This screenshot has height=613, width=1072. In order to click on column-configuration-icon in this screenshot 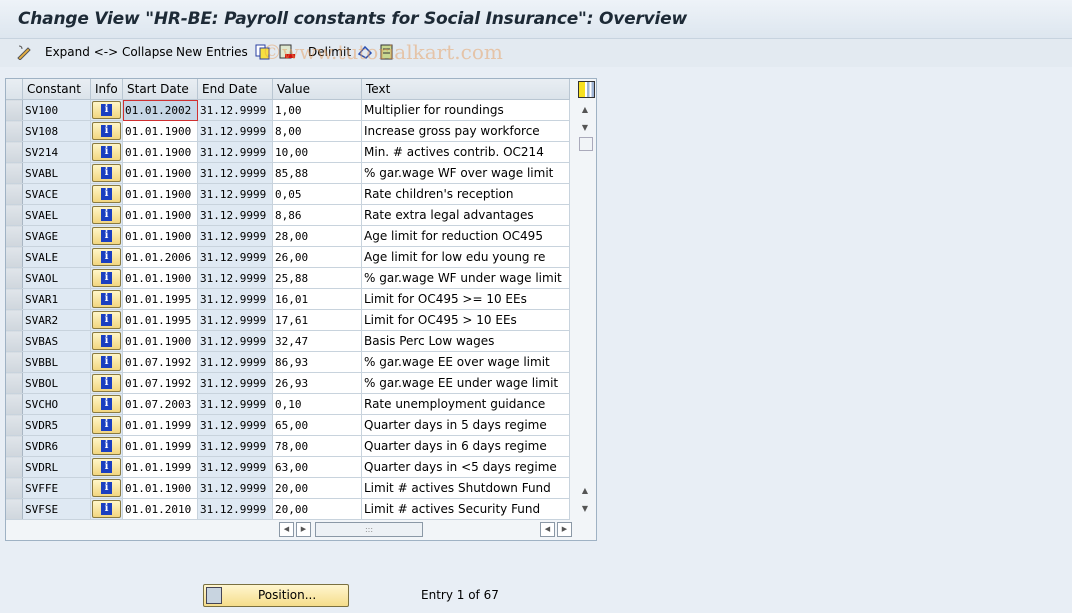, I will do `click(586, 89)`.